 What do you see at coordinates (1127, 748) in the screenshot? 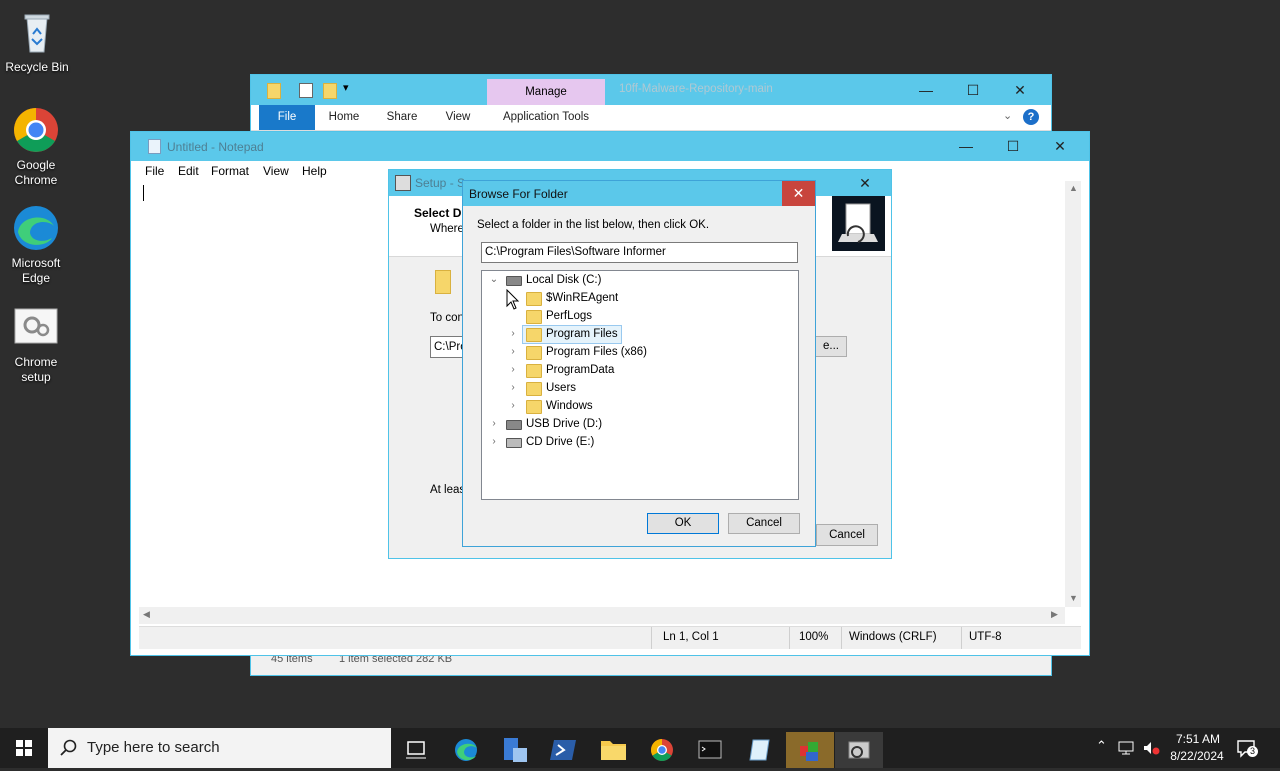
I see `network-icon` at bounding box center [1127, 748].